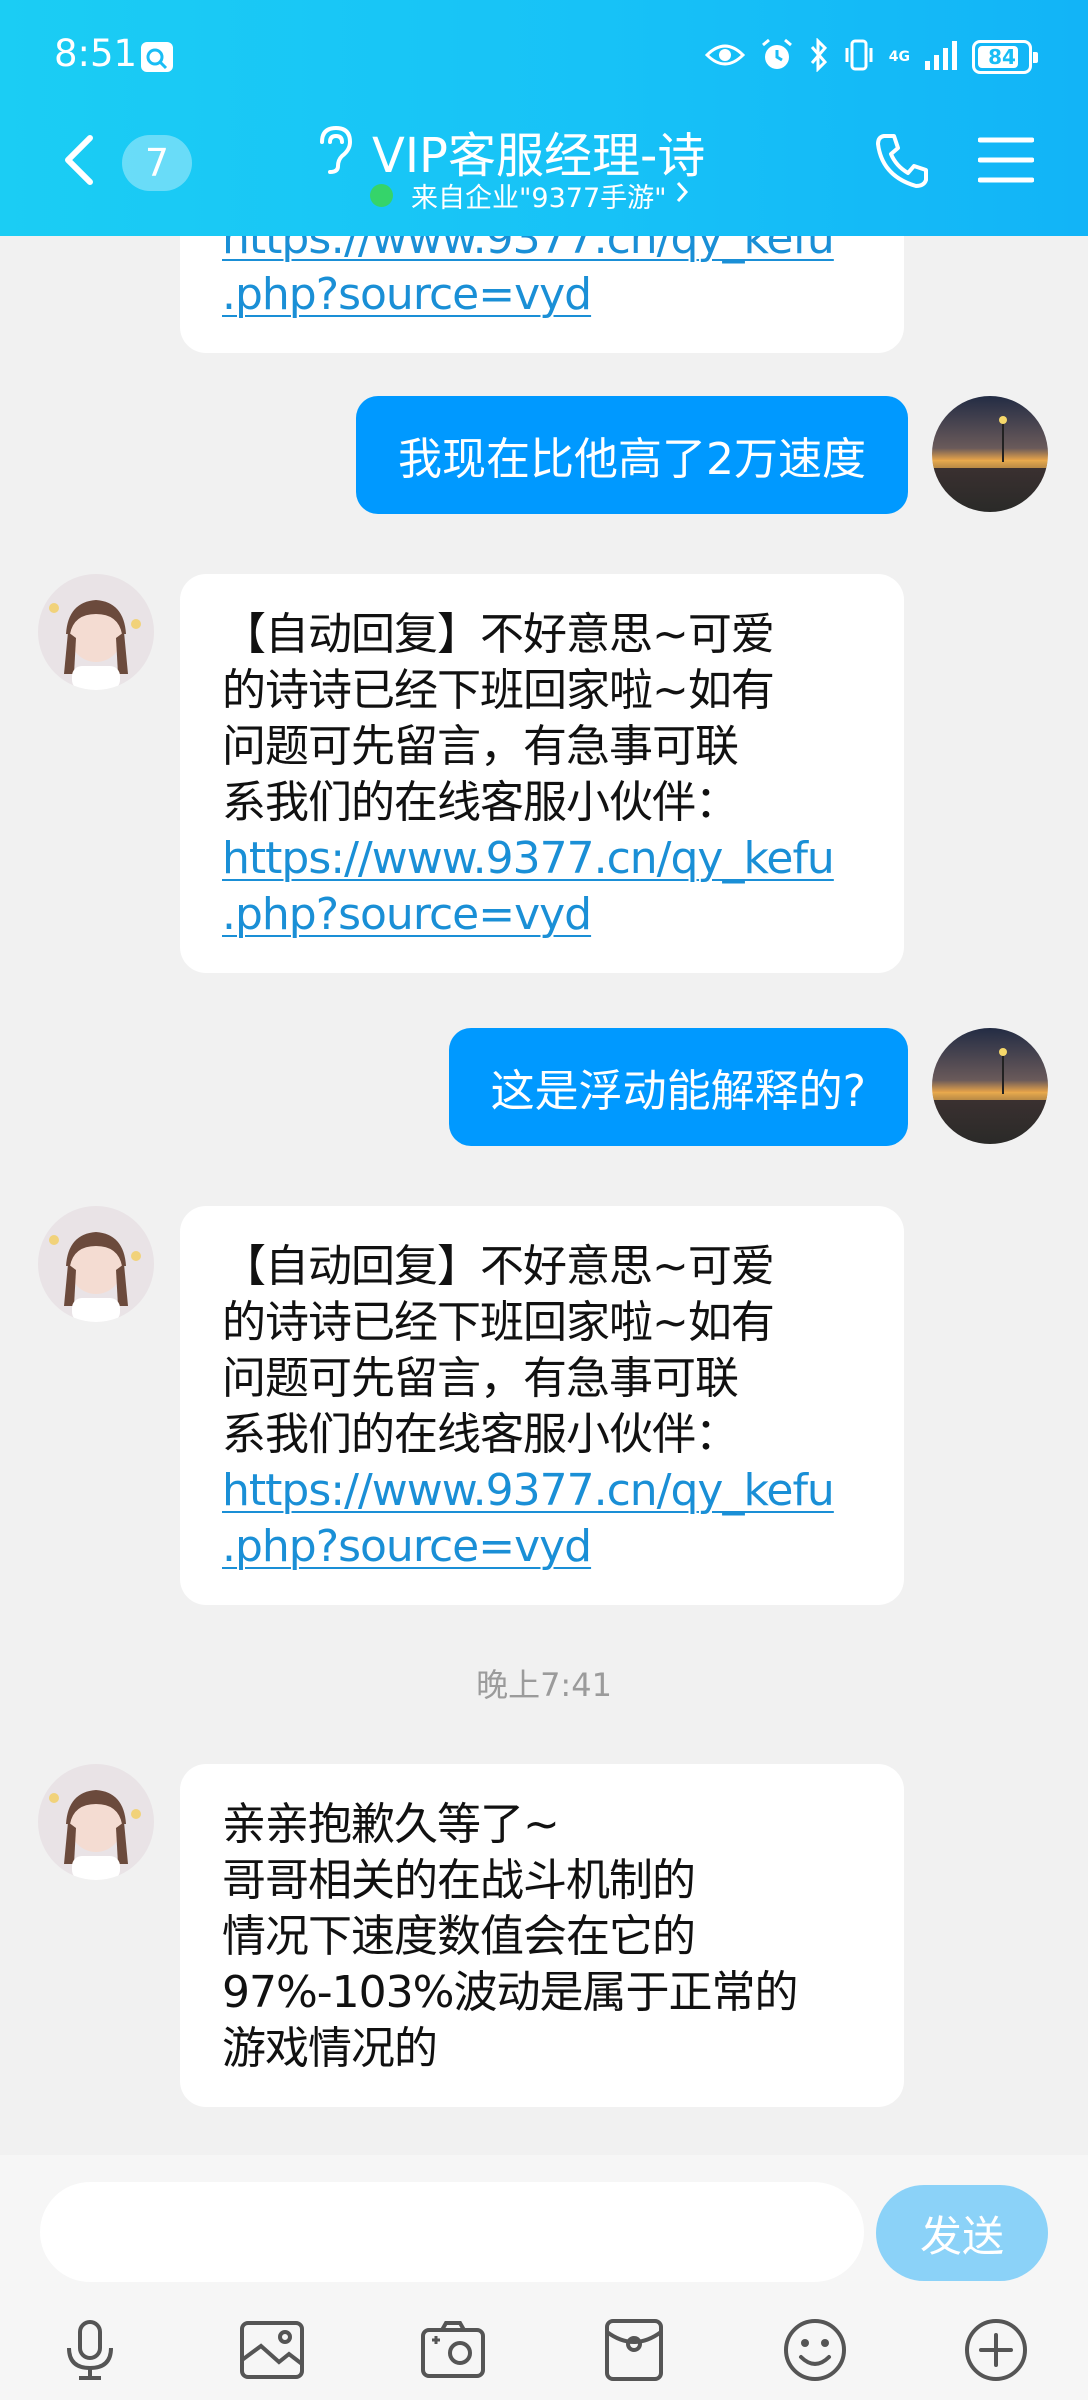 The image size is (1088, 2400). I want to click on emoji-icon, so click(815, 2350).